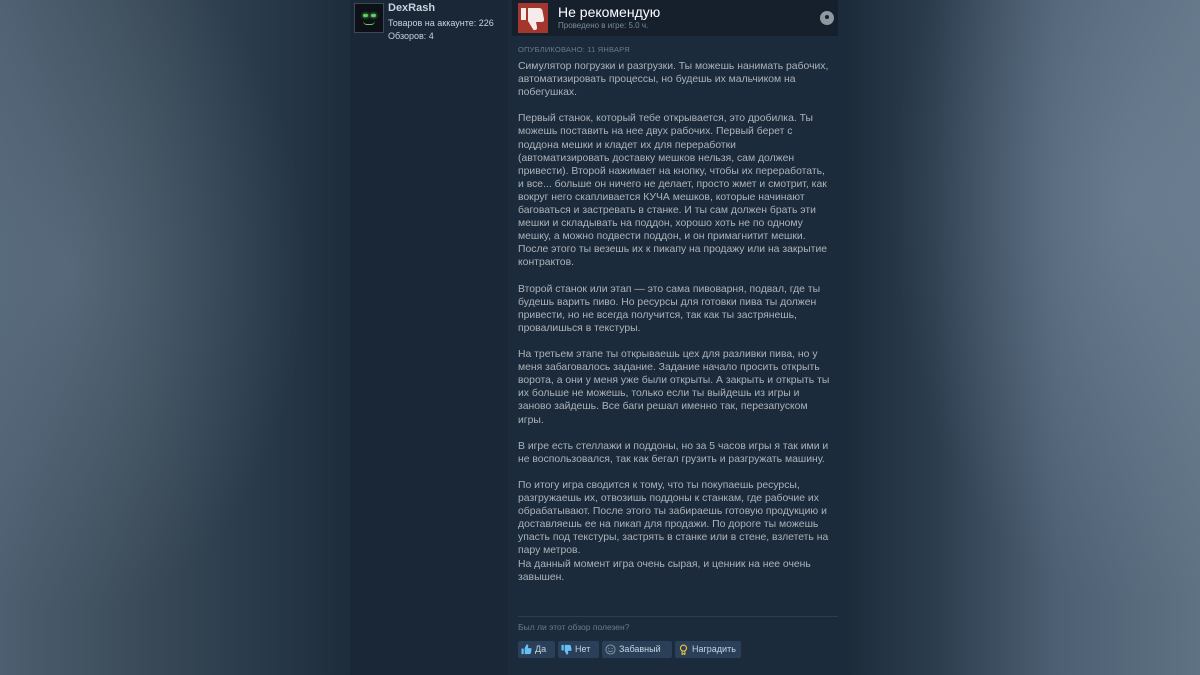 This screenshot has width=1200, height=675. What do you see at coordinates (429, 337) in the screenshot?
I see `author-column` at bounding box center [429, 337].